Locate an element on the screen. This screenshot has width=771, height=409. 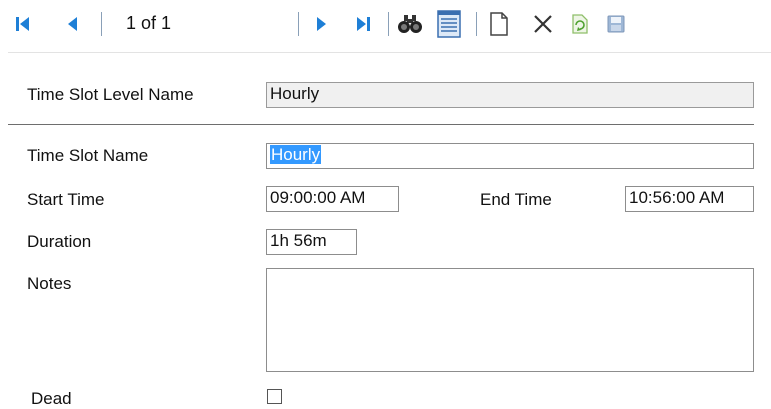
last-record-button is located at coordinates (364, 24).